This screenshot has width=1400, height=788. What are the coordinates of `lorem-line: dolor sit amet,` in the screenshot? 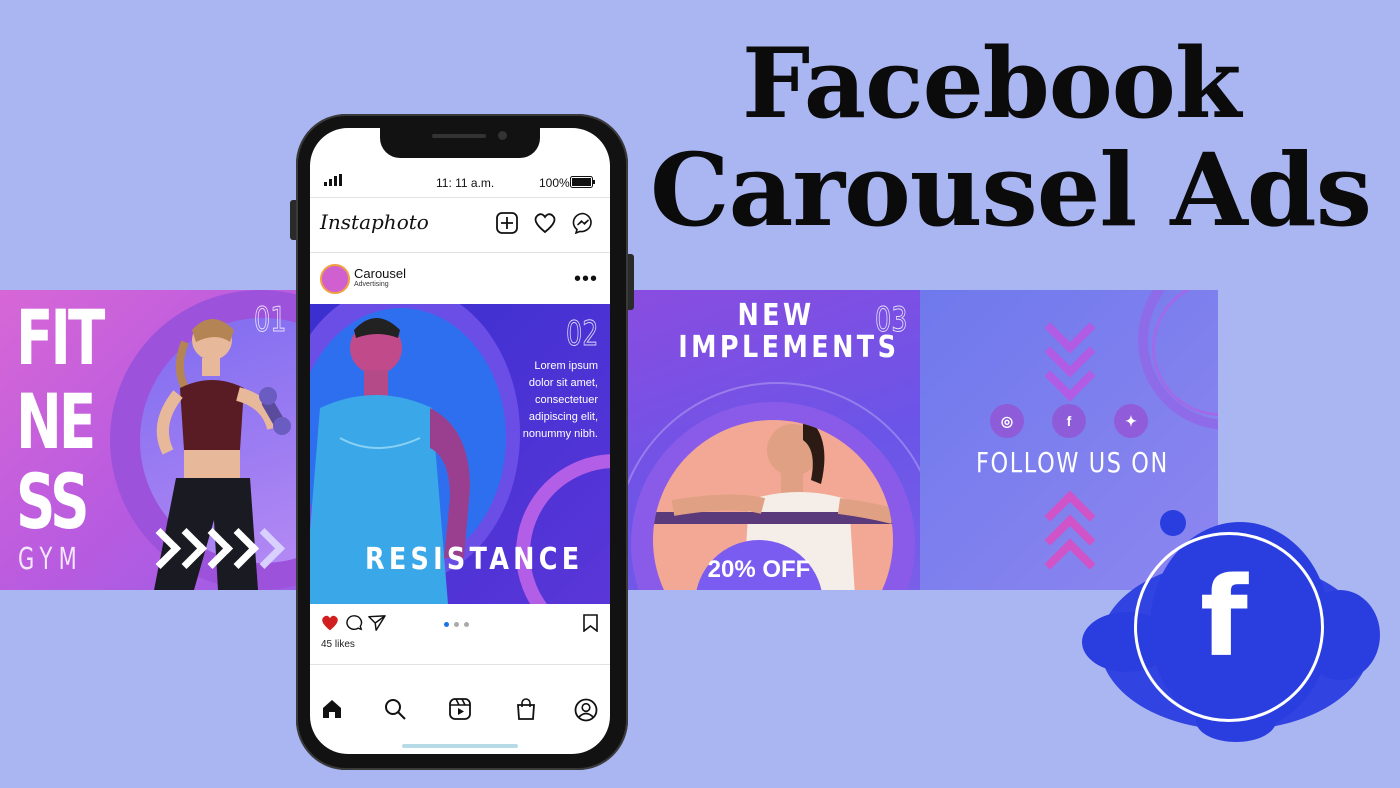 It's located at (563, 383).